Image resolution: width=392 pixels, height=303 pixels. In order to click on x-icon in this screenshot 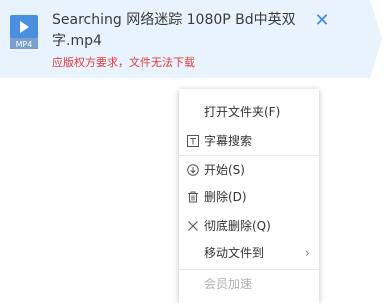, I will do `click(193, 226)`.